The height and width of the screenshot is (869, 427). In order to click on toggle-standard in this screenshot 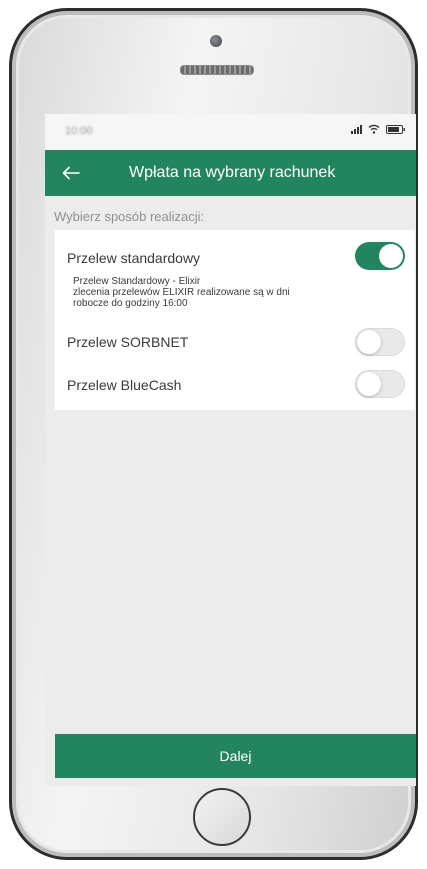, I will do `click(380, 256)`.